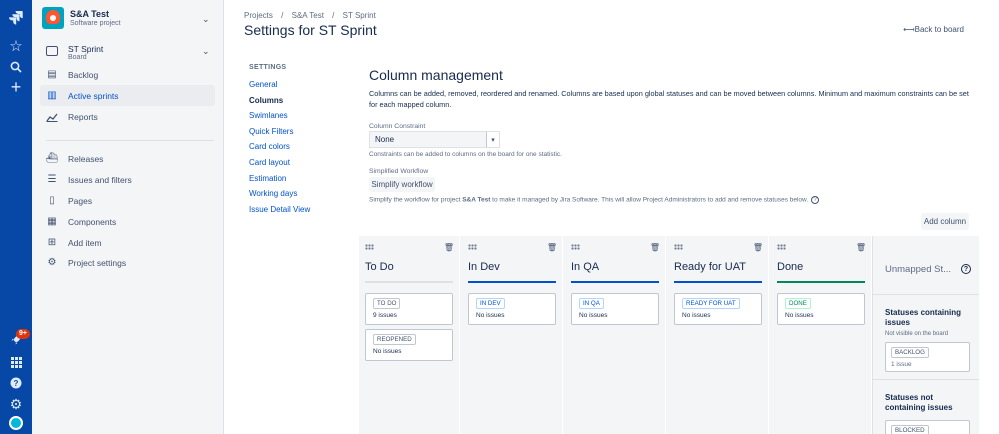  I want to click on breadcrumb-projects: Projects, so click(258, 15).